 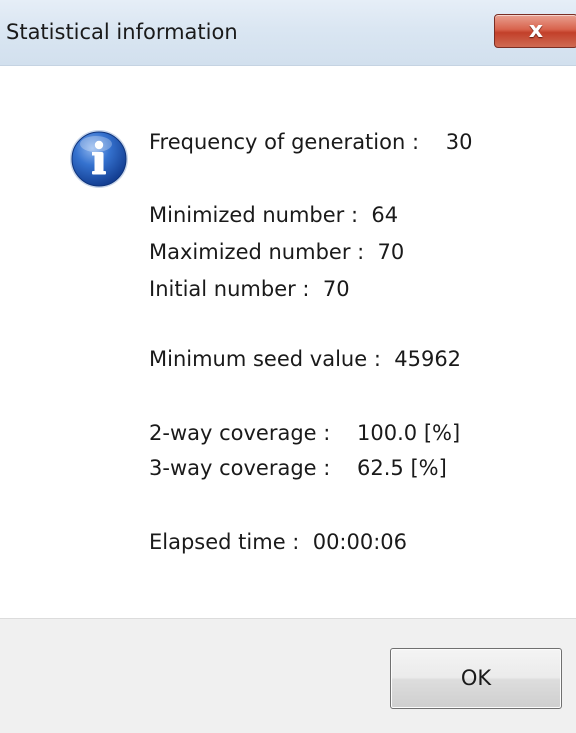 I want to click on title-bar: Statistical information x, so click(x=288, y=33).